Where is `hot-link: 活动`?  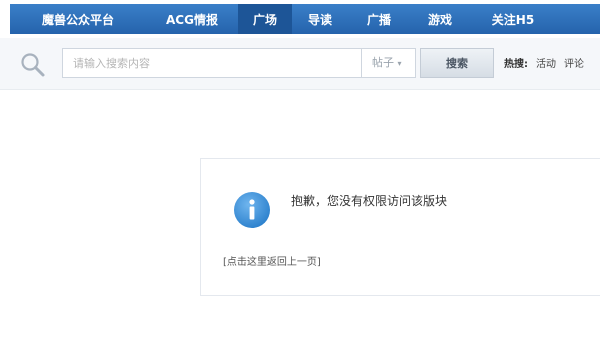
hot-link: 活动 is located at coordinates (546, 63).